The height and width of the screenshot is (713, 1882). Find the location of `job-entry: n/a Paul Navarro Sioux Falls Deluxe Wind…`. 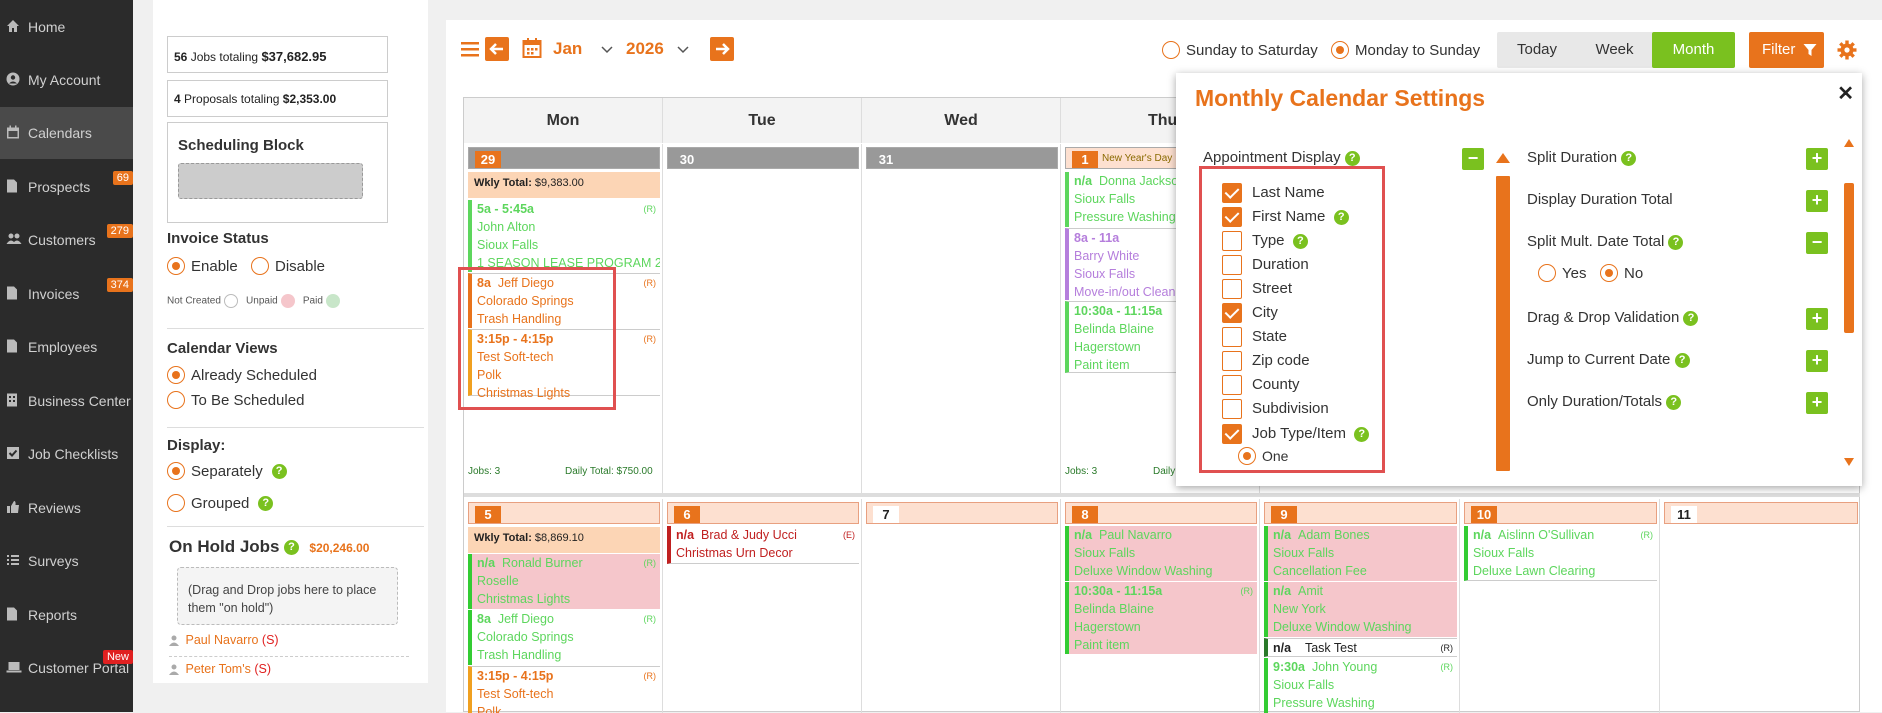

job-entry: n/a Paul Navarro Sioux Falls Deluxe Wind… is located at coordinates (1161, 553).